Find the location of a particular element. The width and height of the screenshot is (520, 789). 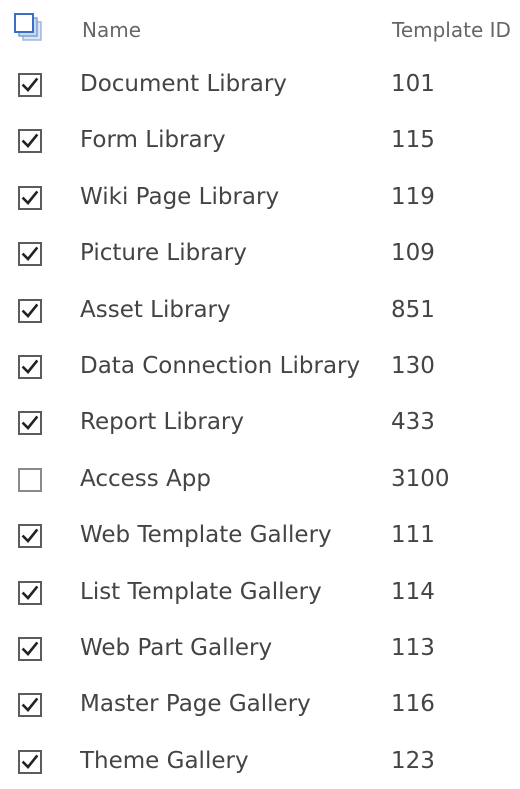

list-item: Wiki Page Library 119 is located at coordinates (260, 197).